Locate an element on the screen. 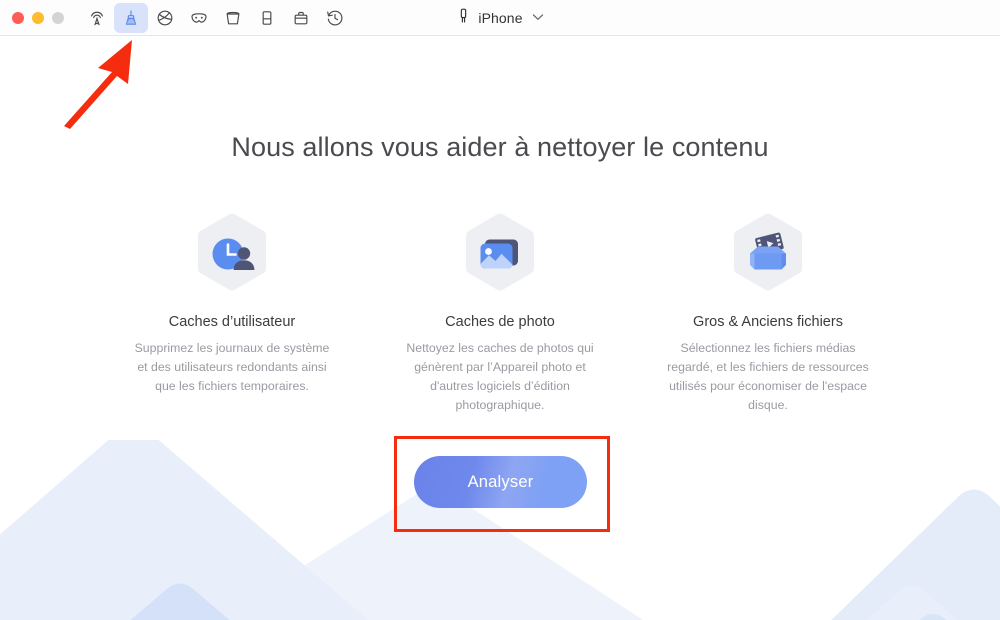 Image resolution: width=1000 pixels, height=620 pixels. analyser-button: Analyser is located at coordinates (500, 482).